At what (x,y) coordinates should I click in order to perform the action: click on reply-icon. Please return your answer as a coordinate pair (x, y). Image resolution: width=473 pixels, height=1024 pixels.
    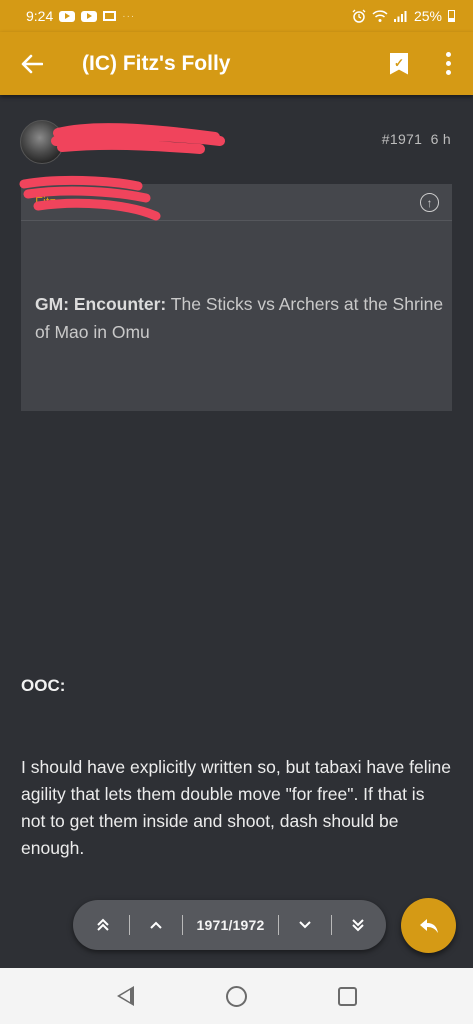
    Looking at the image, I should click on (428, 925).